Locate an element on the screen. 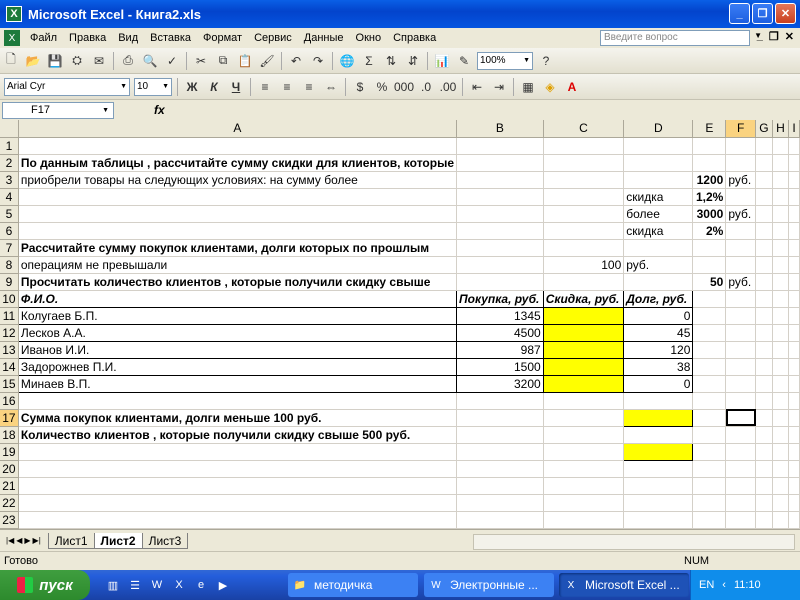 This screenshot has width=800, height=600. sheet-tab-3: Лист3 is located at coordinates (165, 540).